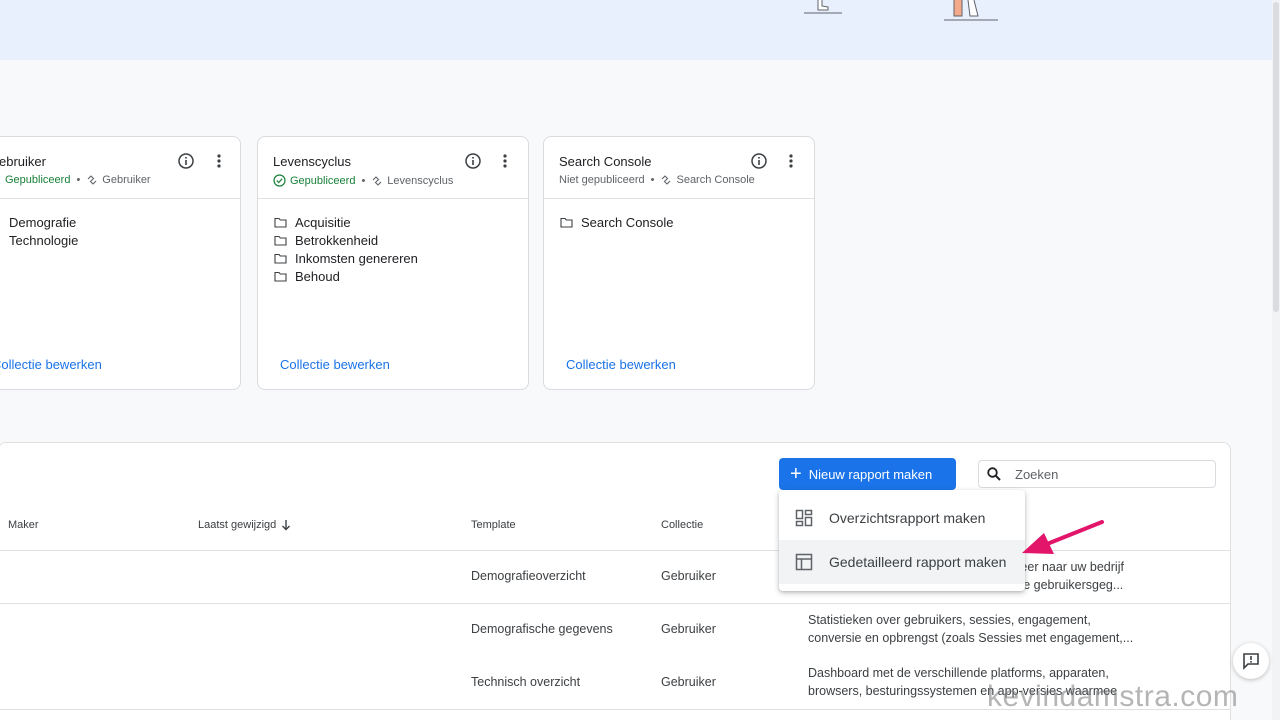 This screenshot has width=1280, height=720. What do you see at coordinates (636, 30) in the screenshot?
I see `header-banner` at bounding box center [636, 30].